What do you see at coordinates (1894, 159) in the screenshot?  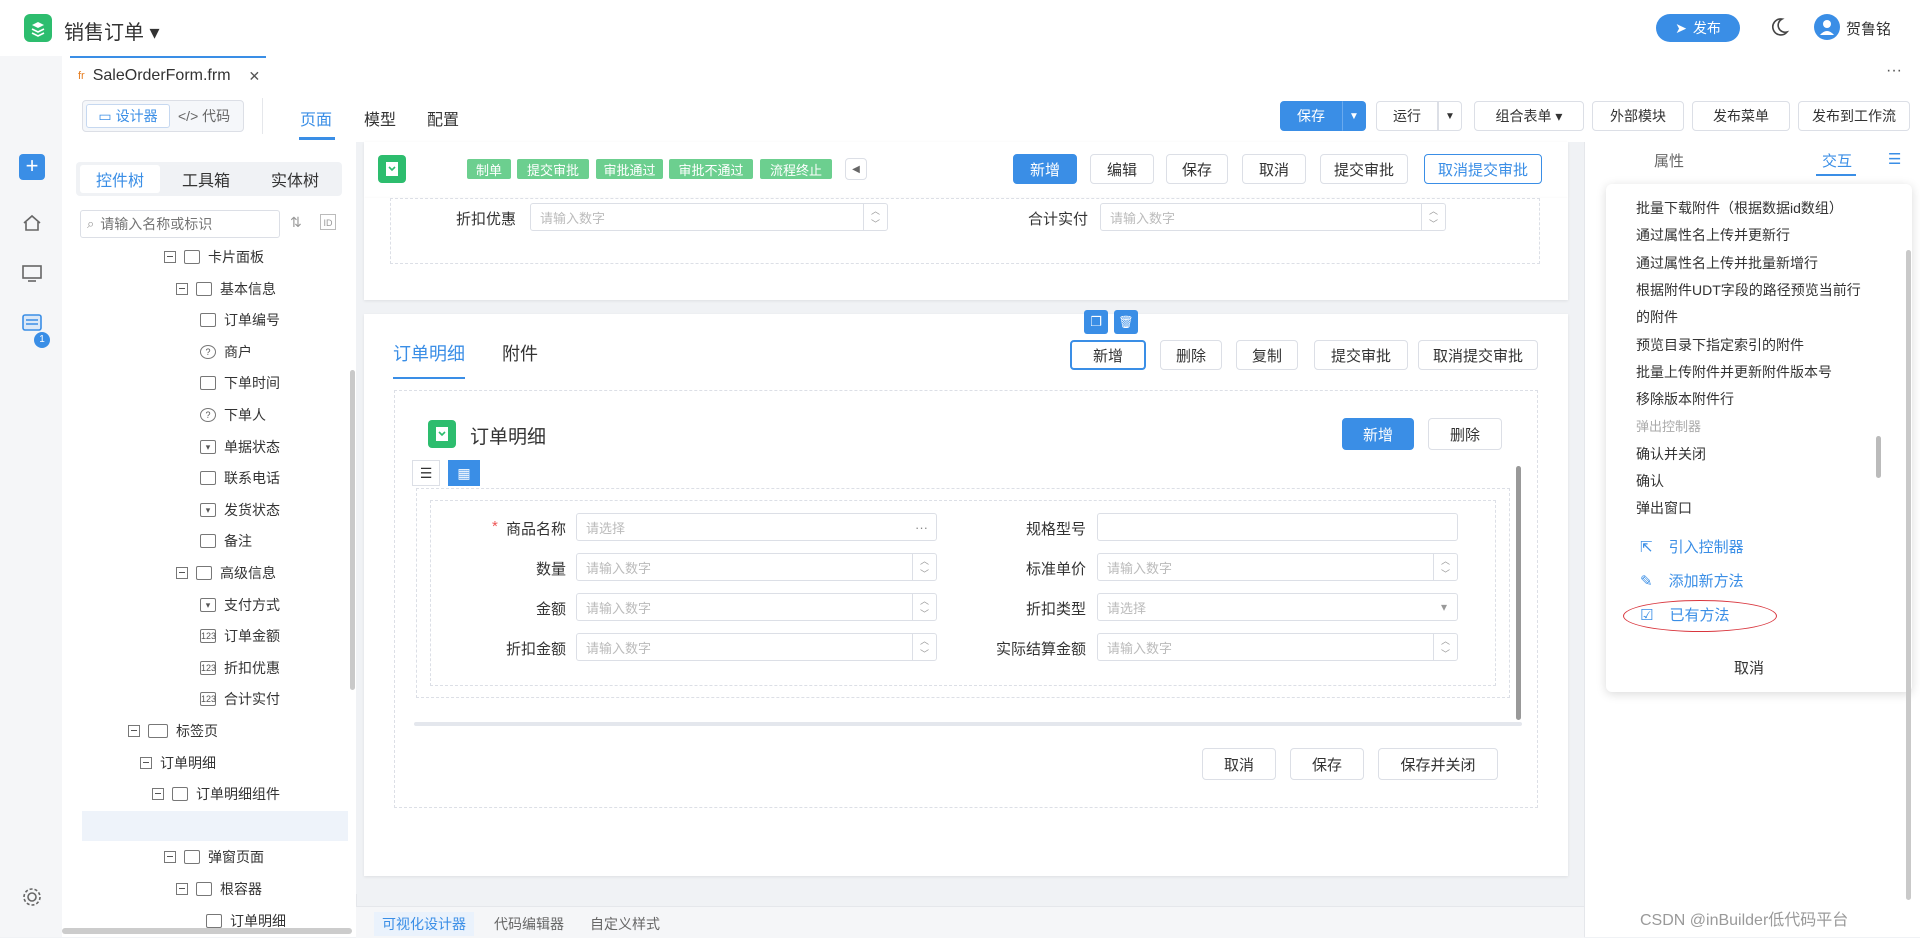 I see `list-menu-icon: ☰` at bounding box center [1894, 159].